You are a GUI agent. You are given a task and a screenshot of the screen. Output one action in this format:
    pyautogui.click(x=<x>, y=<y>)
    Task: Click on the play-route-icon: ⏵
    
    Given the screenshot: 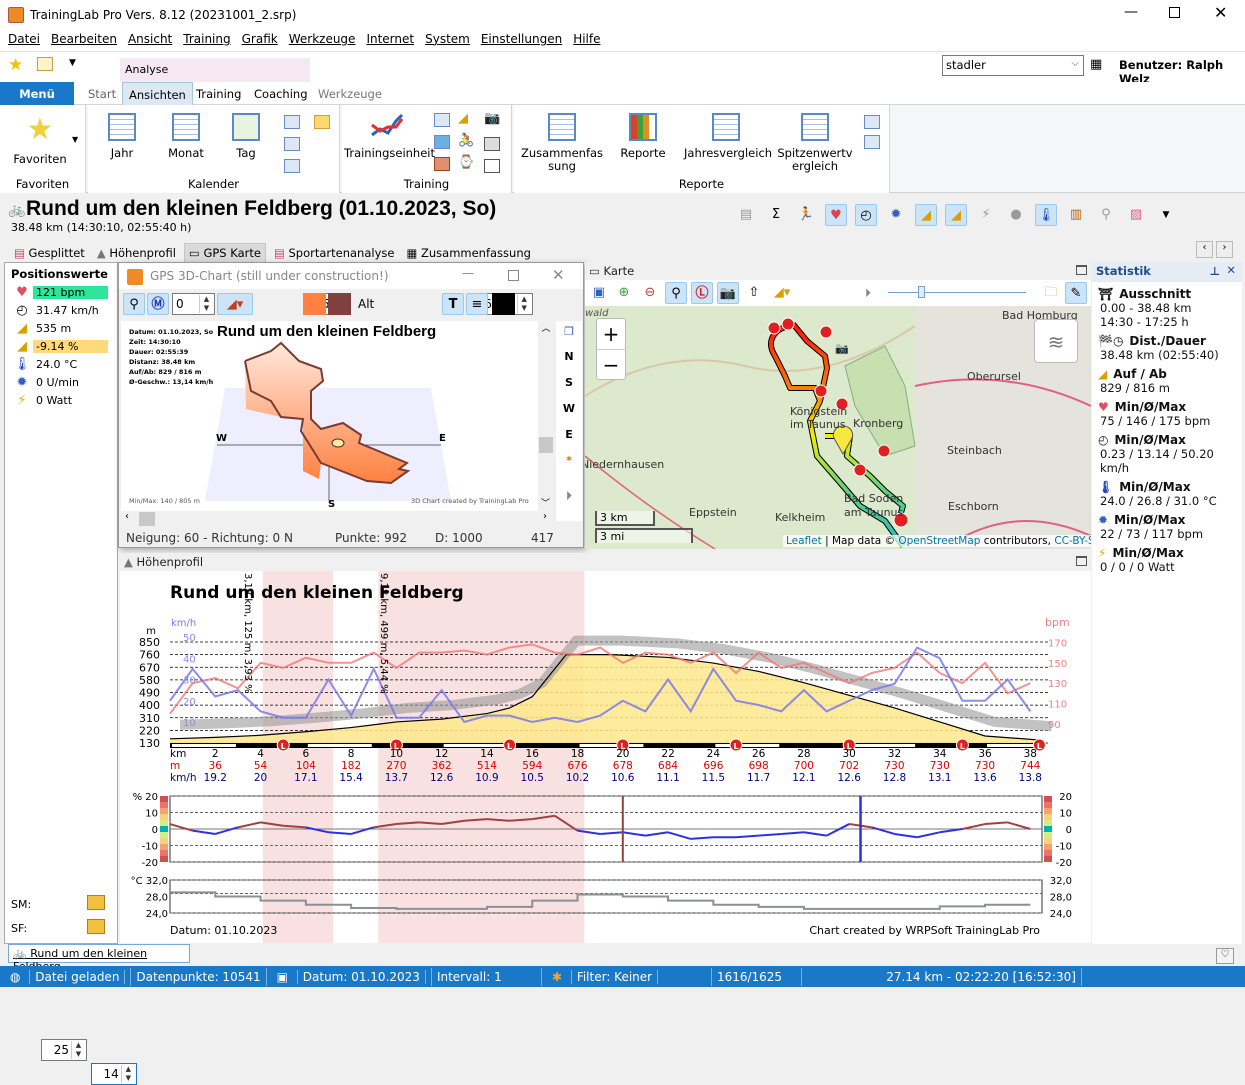 What is the action you would take?
    pyautogui.click(x=868, y=293)
    